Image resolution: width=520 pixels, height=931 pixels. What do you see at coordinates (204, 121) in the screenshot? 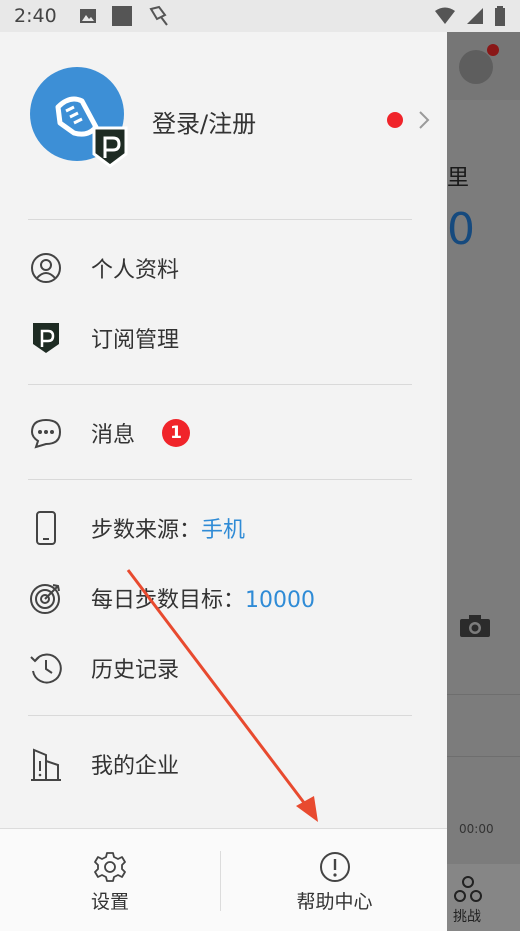
I see `login-register-link: 登录/注册` at bounding box center [204, 121].